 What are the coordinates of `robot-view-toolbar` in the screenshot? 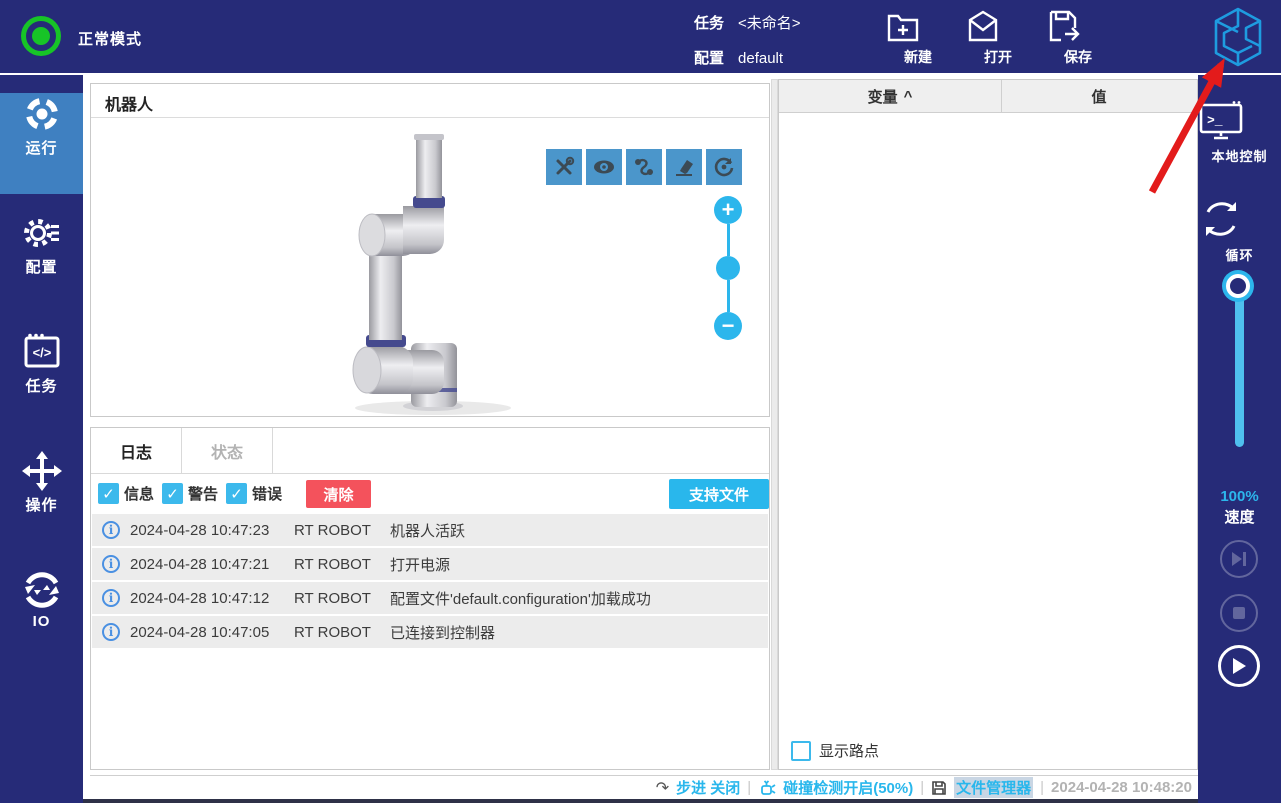 It's located at (644, 167).